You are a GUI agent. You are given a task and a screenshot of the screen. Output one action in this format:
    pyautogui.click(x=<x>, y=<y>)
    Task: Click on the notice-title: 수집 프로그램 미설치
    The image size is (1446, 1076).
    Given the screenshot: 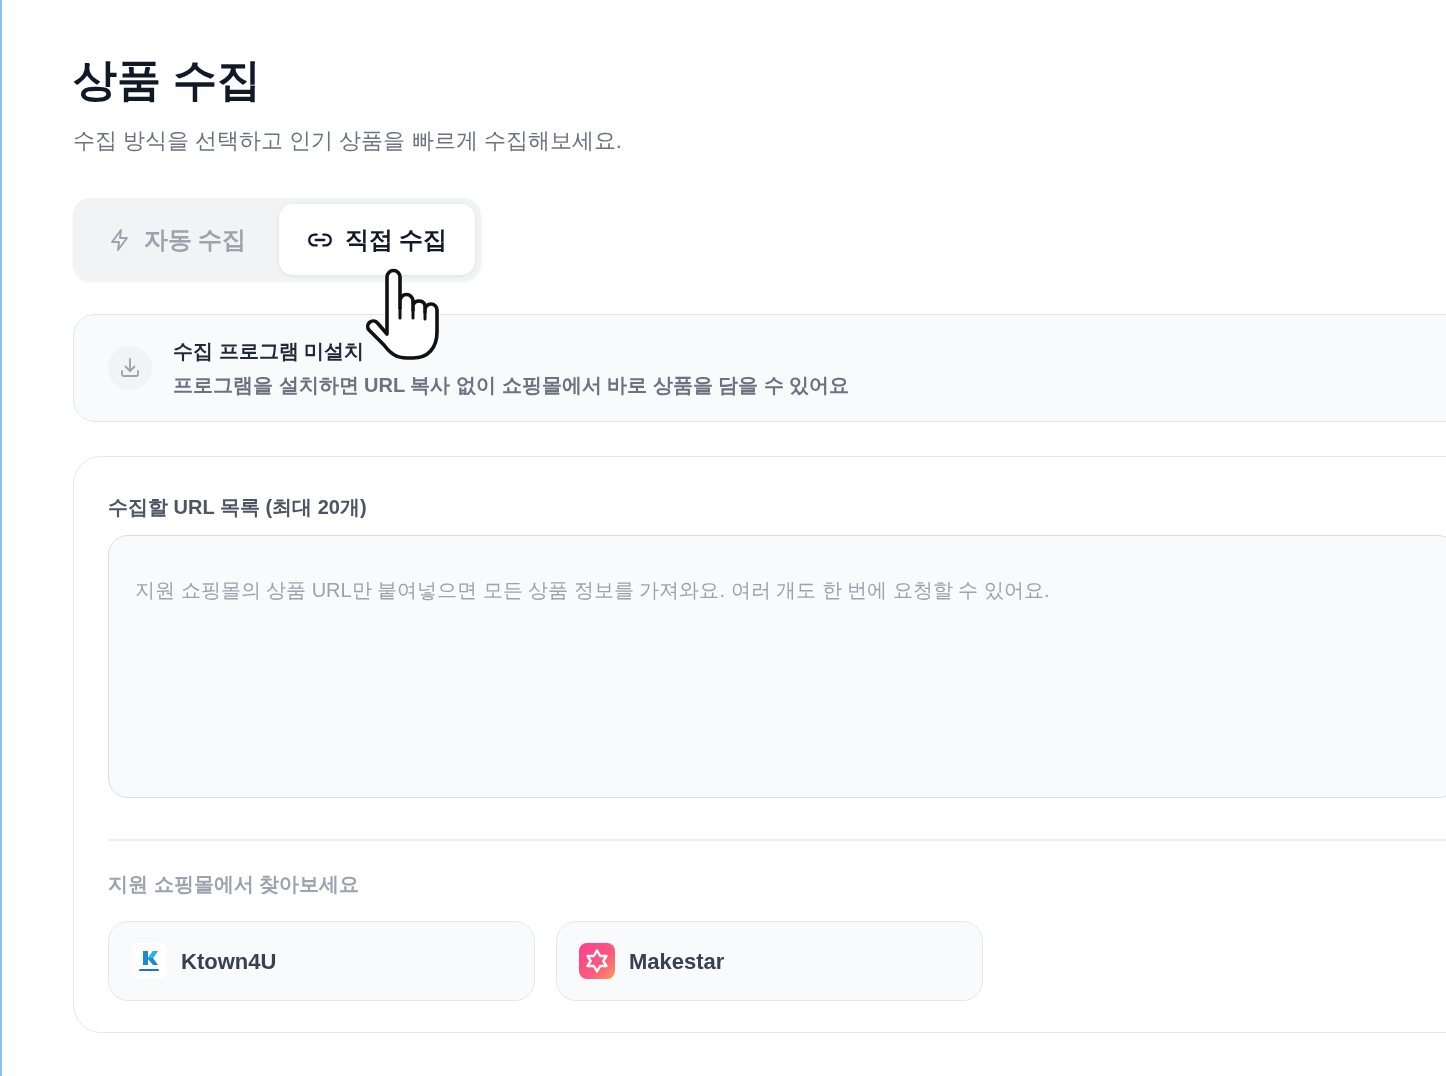 What is the action you would take?
    pyautogui.click(x=269, y=351)
    